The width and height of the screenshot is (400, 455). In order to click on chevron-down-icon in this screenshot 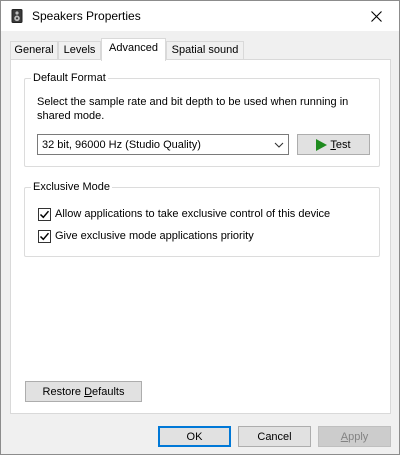, I will do `click(279, 145)`.